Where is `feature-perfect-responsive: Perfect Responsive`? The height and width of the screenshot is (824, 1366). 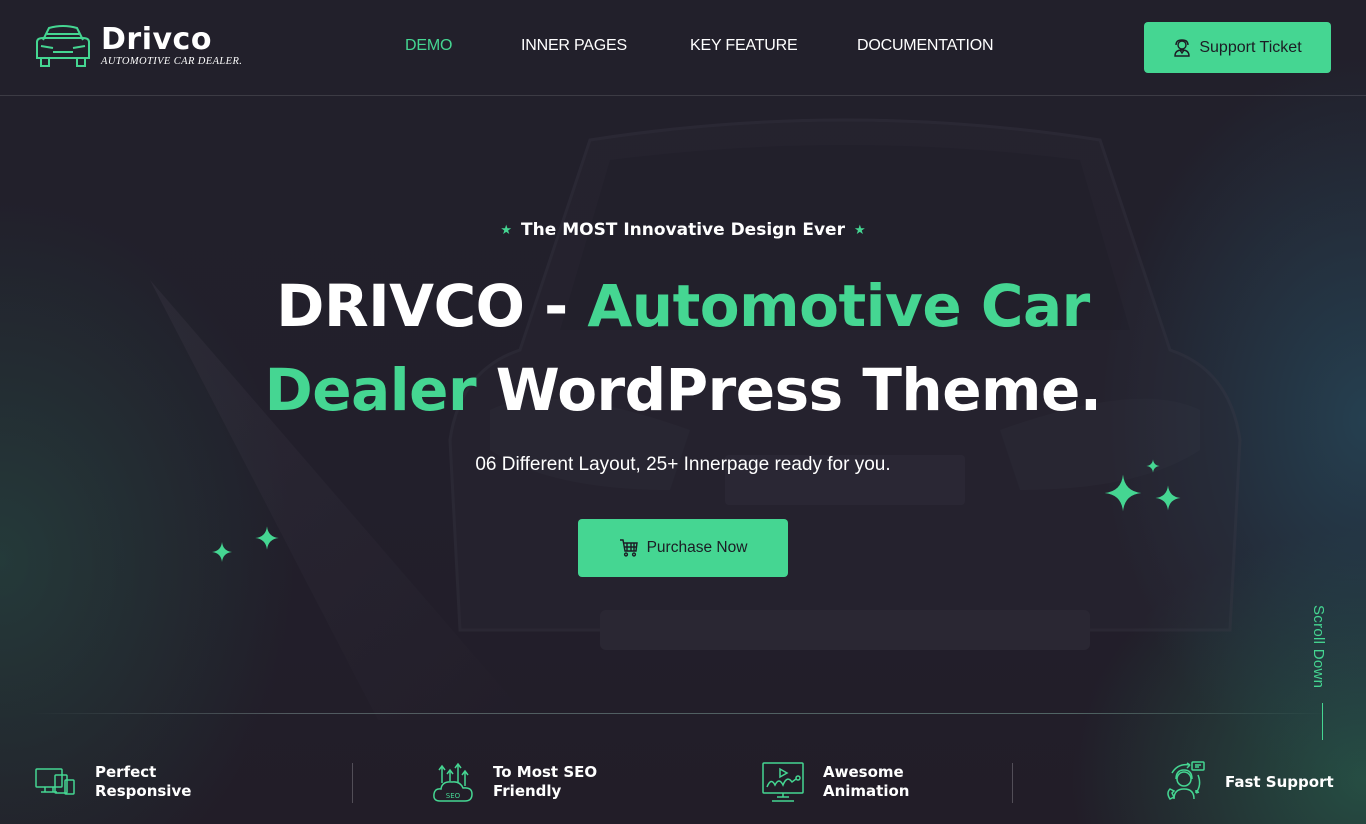 feature-perfect-responsive: Perfect Responsive is located at coordinates (113, 782).